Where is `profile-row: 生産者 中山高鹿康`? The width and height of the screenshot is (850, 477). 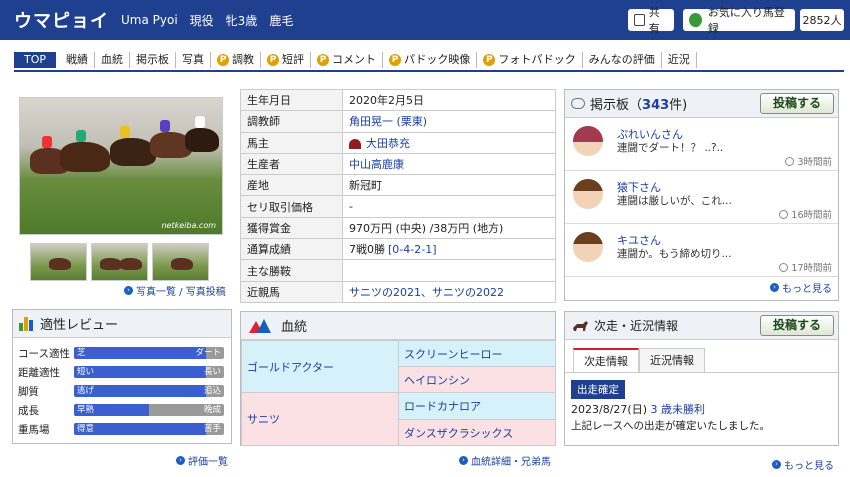
profile-row: 生産者 中山高鹿康 is located at coordinates (398, 164).